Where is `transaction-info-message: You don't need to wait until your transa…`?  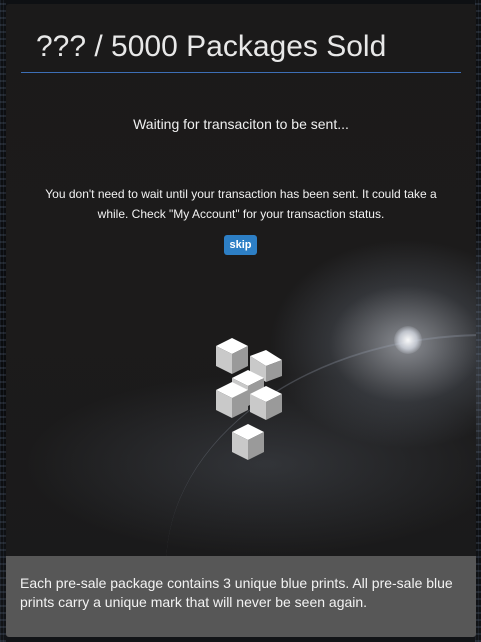
transaction-info-message: You don't need to wait until your transa… is located at coordinates (241, 204).